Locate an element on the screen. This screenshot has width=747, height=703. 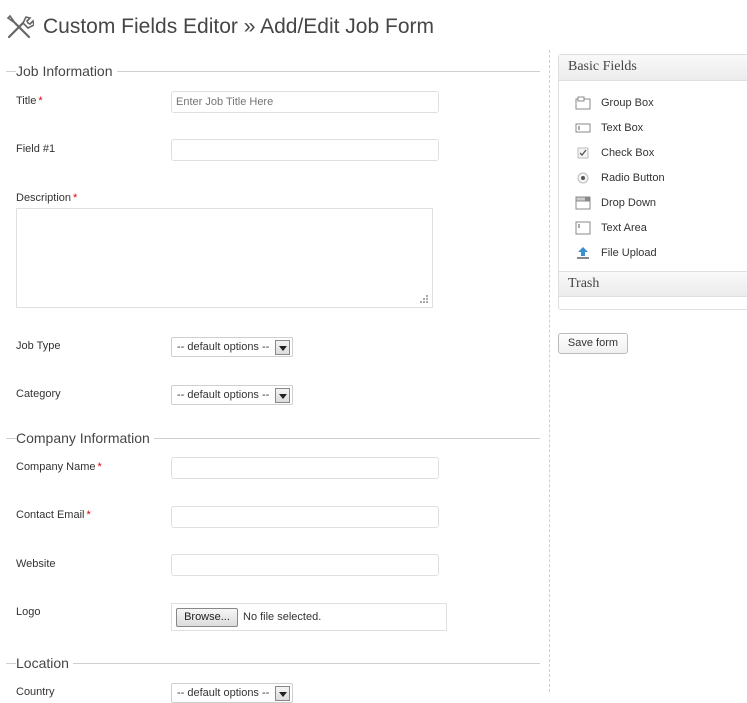
category-value: -- default options -- is located at coordinates (223, 395).